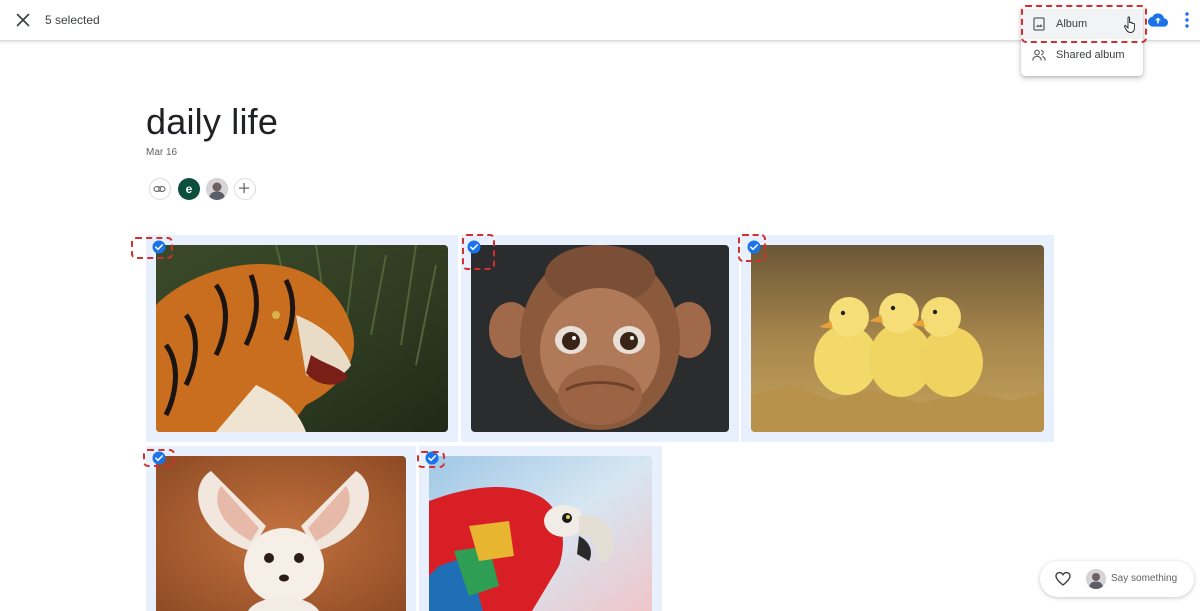  Describe the element at coordinates (1187, 20) in the screenshot. I see `more-vertical-icon` at that location.